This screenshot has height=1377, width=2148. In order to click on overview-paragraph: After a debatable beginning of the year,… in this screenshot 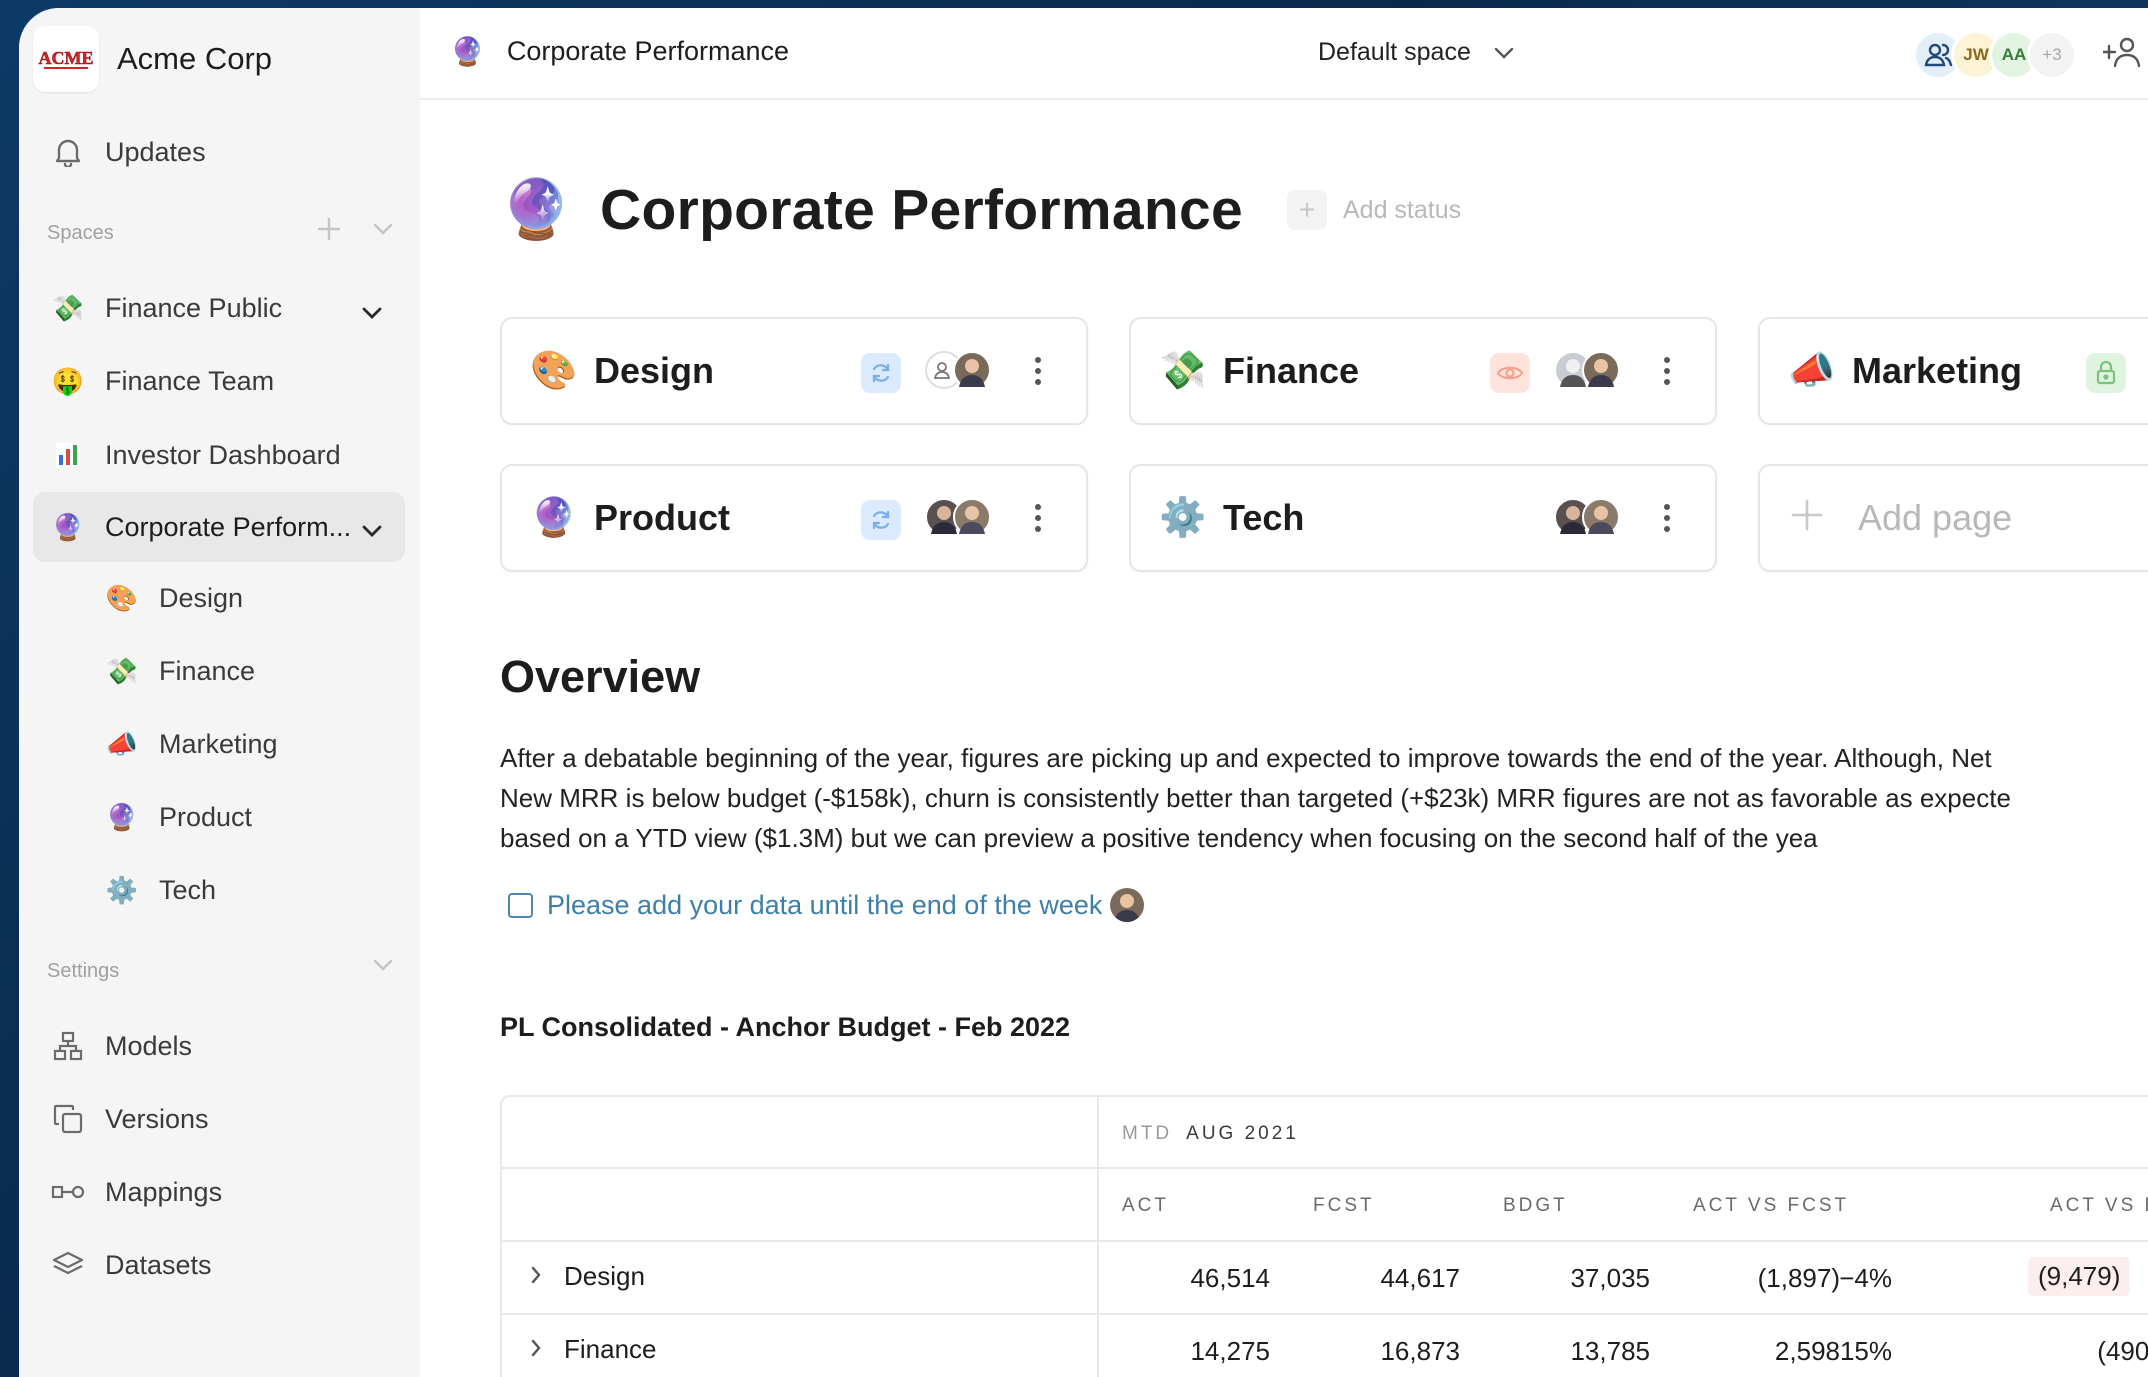, I will do `click(1324, 798)`.